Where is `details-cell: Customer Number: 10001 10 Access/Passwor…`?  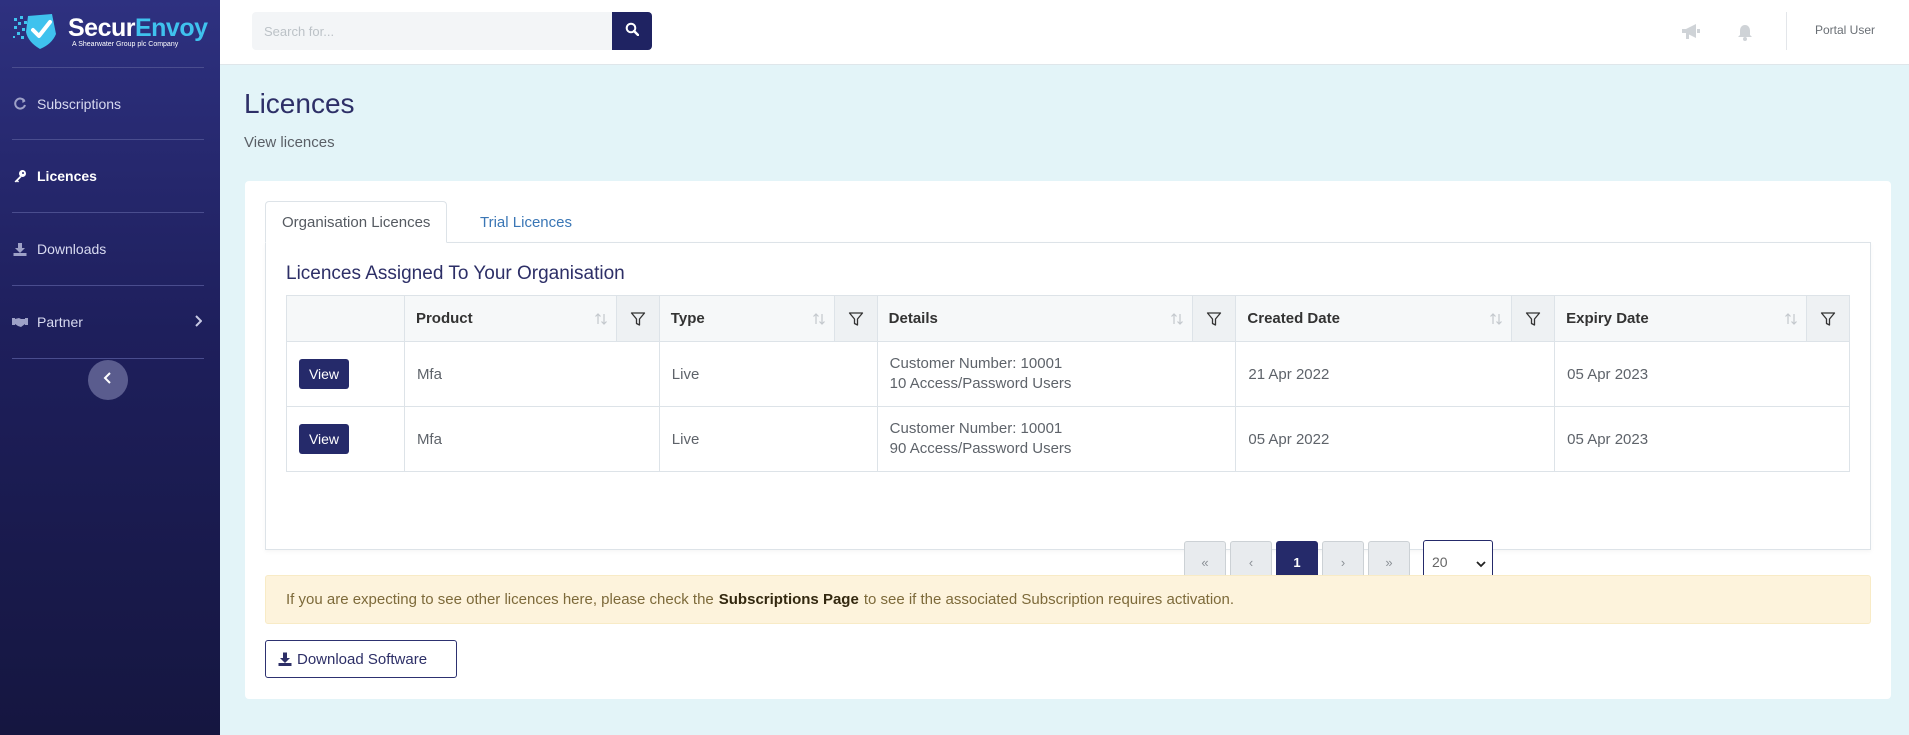 details-cell: Customer Number: 10001 10 Access/Passwor… is located at coordinates (1056, 374).